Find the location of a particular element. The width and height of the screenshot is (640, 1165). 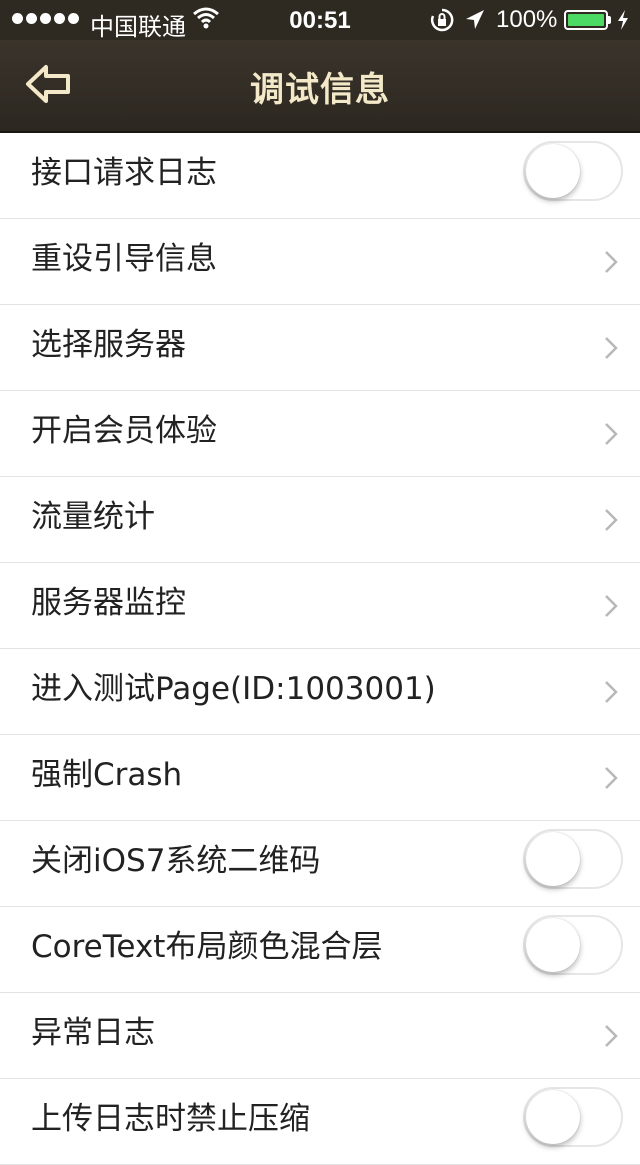

row-label: 接口请求日志 is located at coordinates (124, 173).